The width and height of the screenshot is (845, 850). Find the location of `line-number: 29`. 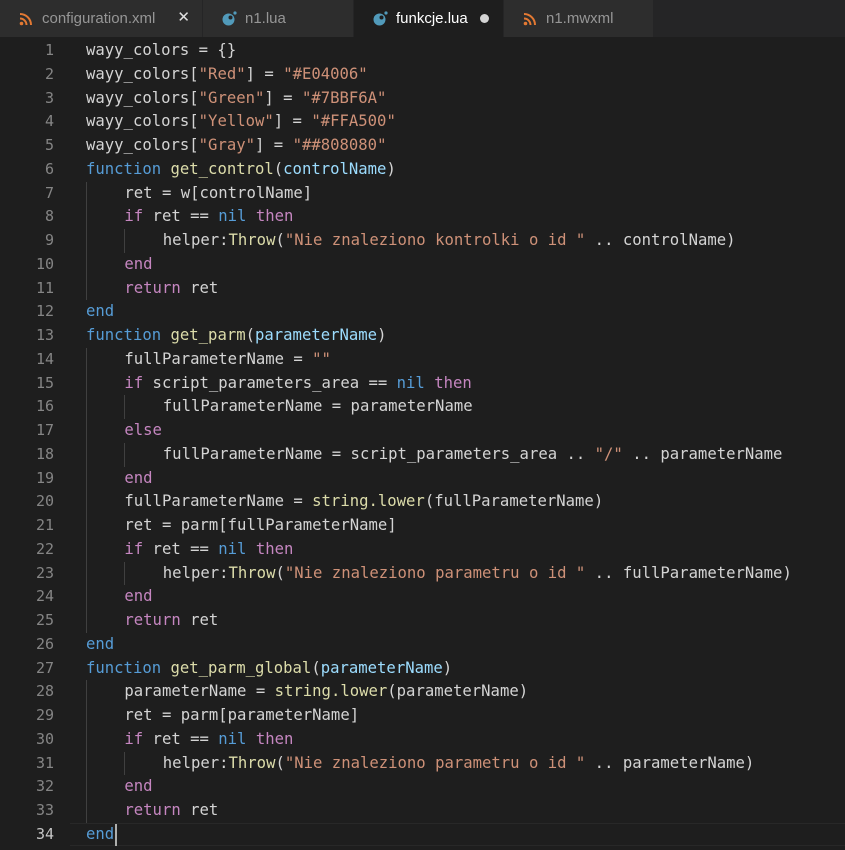

line-number: 29 is located at coordinates (44, 715).